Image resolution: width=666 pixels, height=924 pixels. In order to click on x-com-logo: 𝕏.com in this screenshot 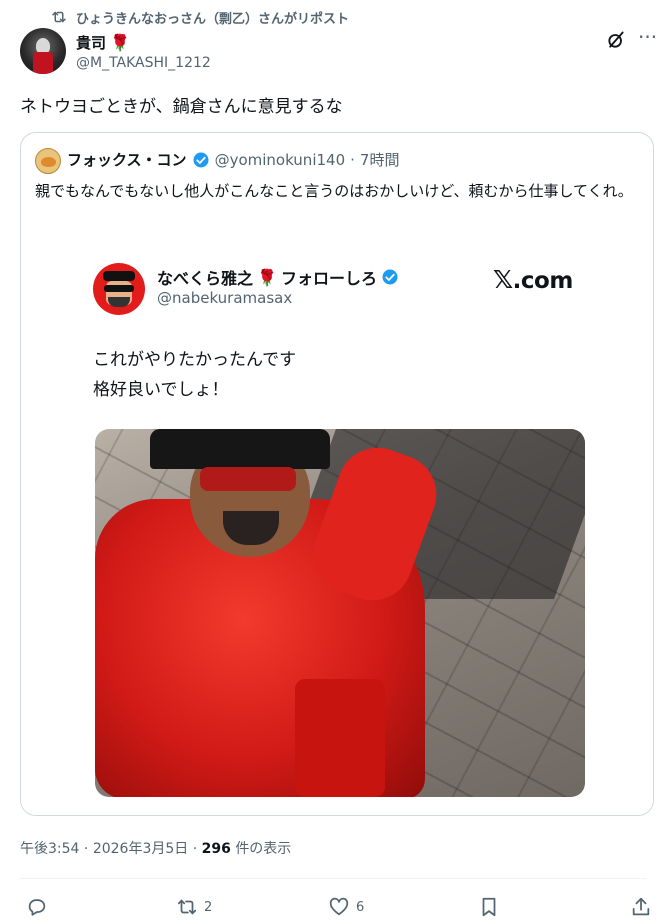, I will do `click(533, 279)`.